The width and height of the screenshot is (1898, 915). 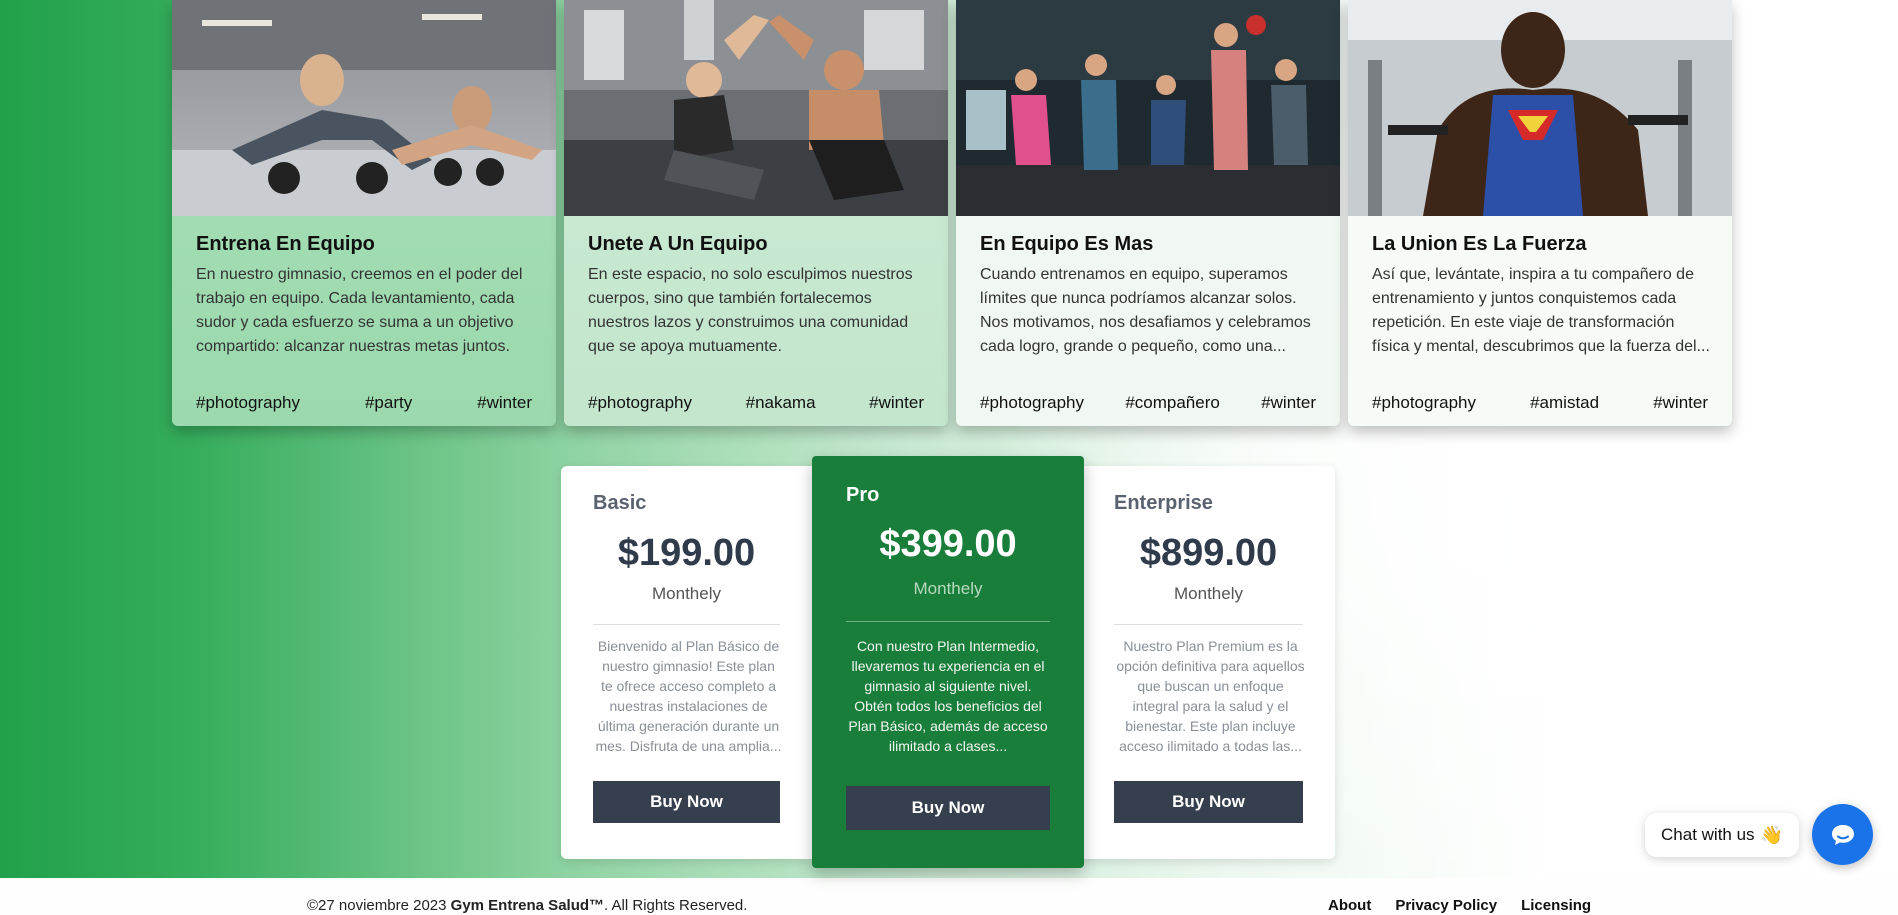 I want to click on card-image-strong-man, so click(x=1540, y=108).